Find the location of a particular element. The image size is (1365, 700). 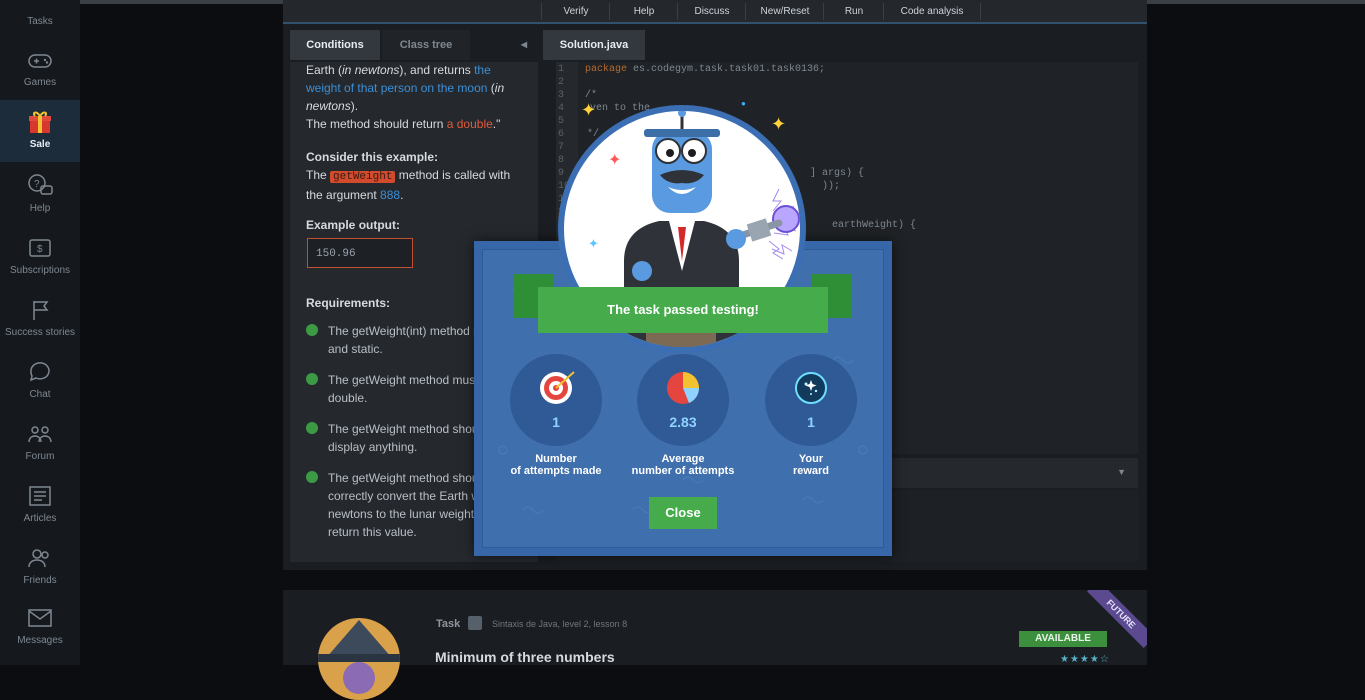

gift-icon is located at coordinates (40, 122).